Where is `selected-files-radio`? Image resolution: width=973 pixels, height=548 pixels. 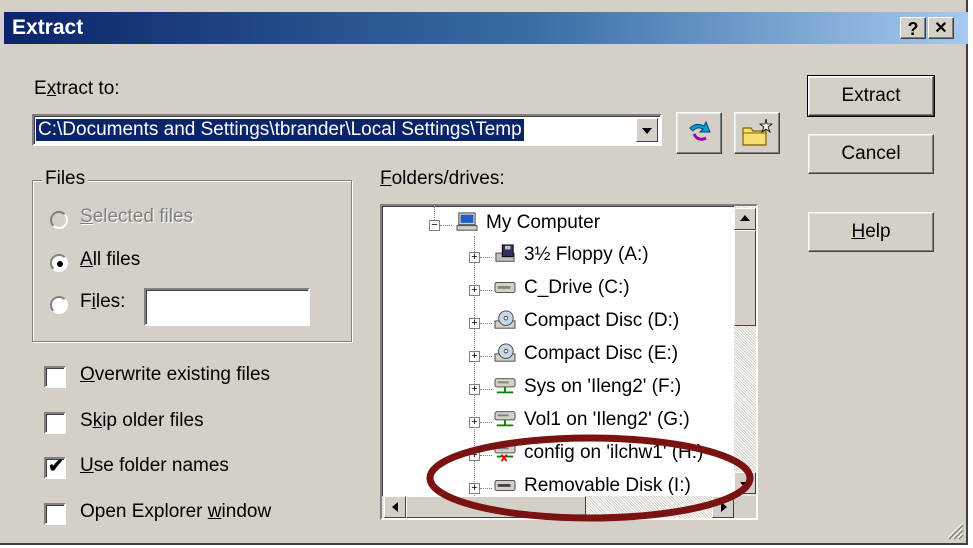 selected-files-radio is located at coordinates (59, 220).